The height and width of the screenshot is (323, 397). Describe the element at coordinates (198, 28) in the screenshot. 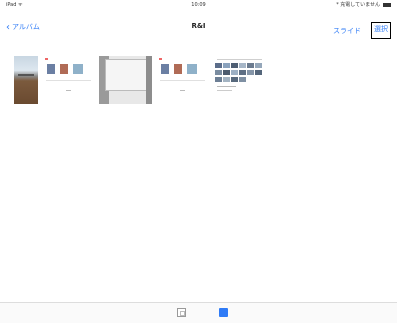

I see `navigation-bar: ‹ アルバム R&I スライド 選択` at that location.